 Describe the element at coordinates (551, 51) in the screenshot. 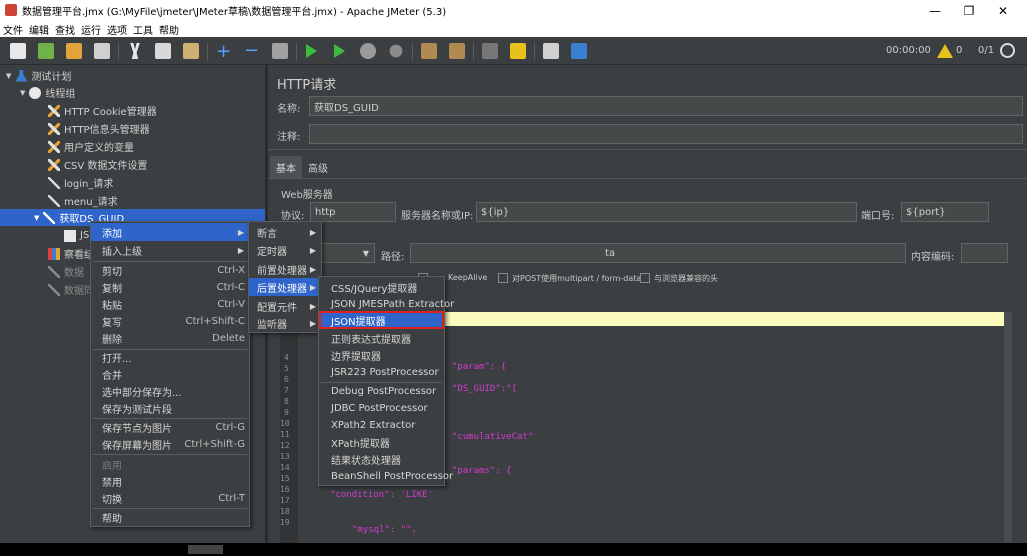

I see `function-helper-icon` at that location.